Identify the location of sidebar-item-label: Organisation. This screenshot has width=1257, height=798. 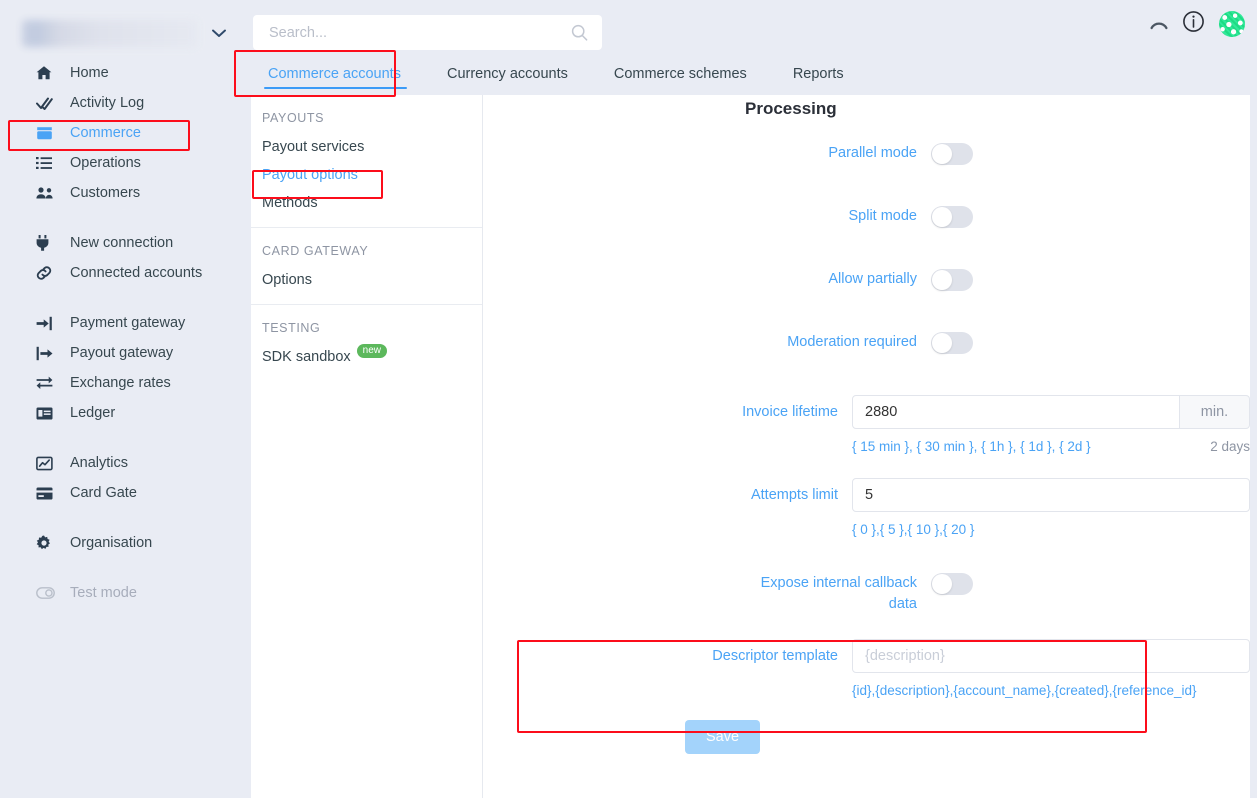
(111, 543).